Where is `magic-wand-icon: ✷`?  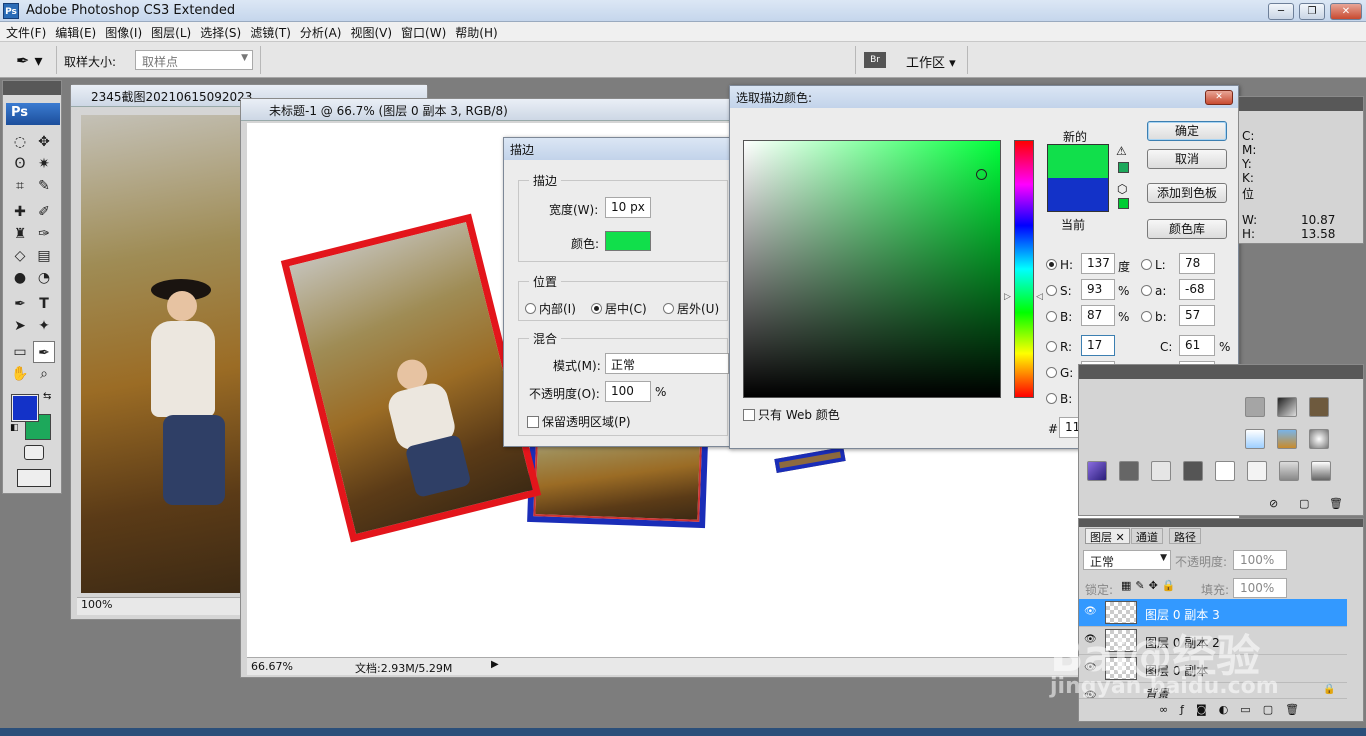 magic-wand-icon: ✷ is located at coordinates (44, 164).